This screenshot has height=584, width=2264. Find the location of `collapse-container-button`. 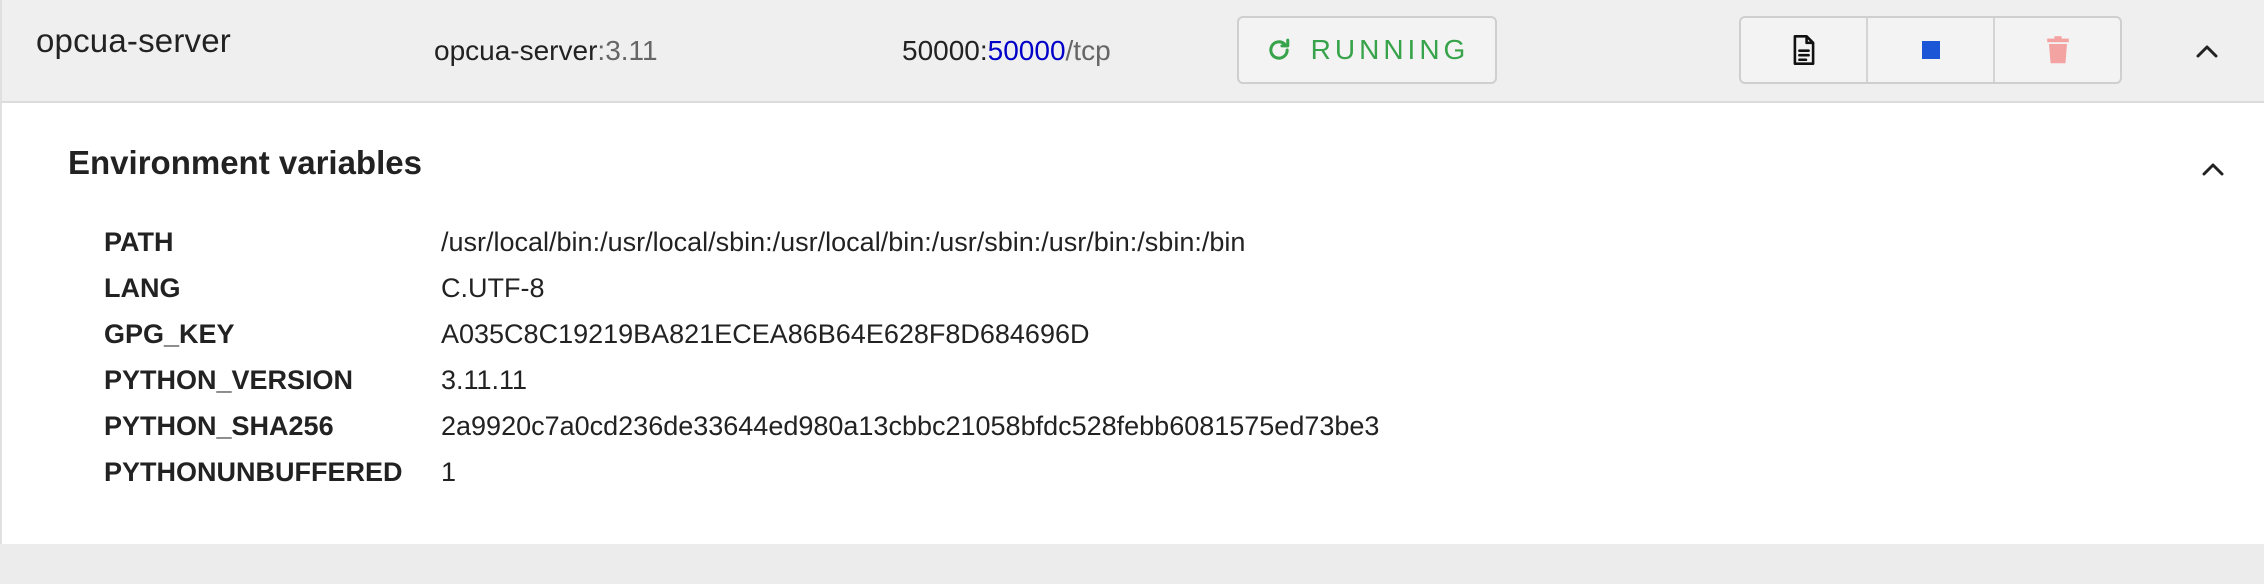

collapse-container-button is located at coordinates (2207, 51).